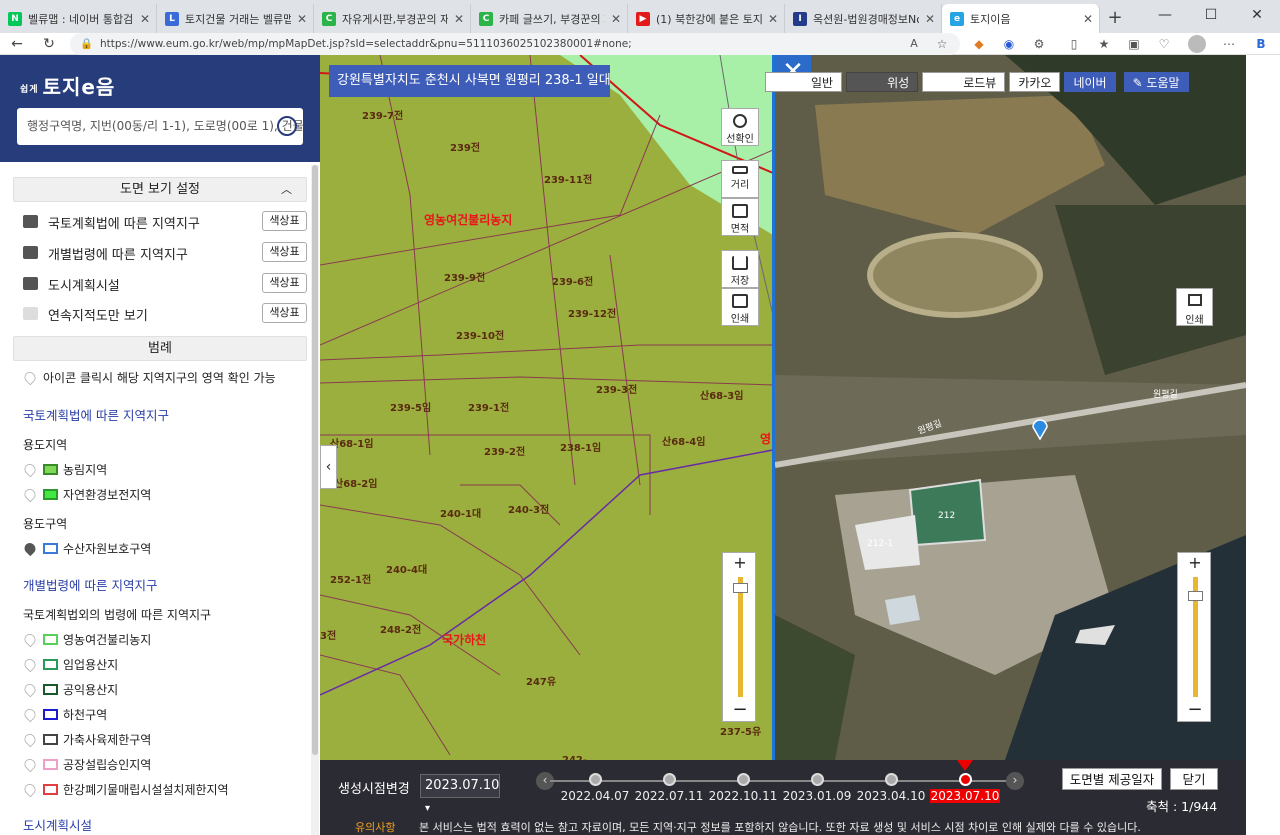 The height and width of the screenshot is (835, 1280). What do you see at coordinates (669, 796) in the screenshot?
I see `timeline-date-label: 2022.07.11` at bounding box center [669, 796].